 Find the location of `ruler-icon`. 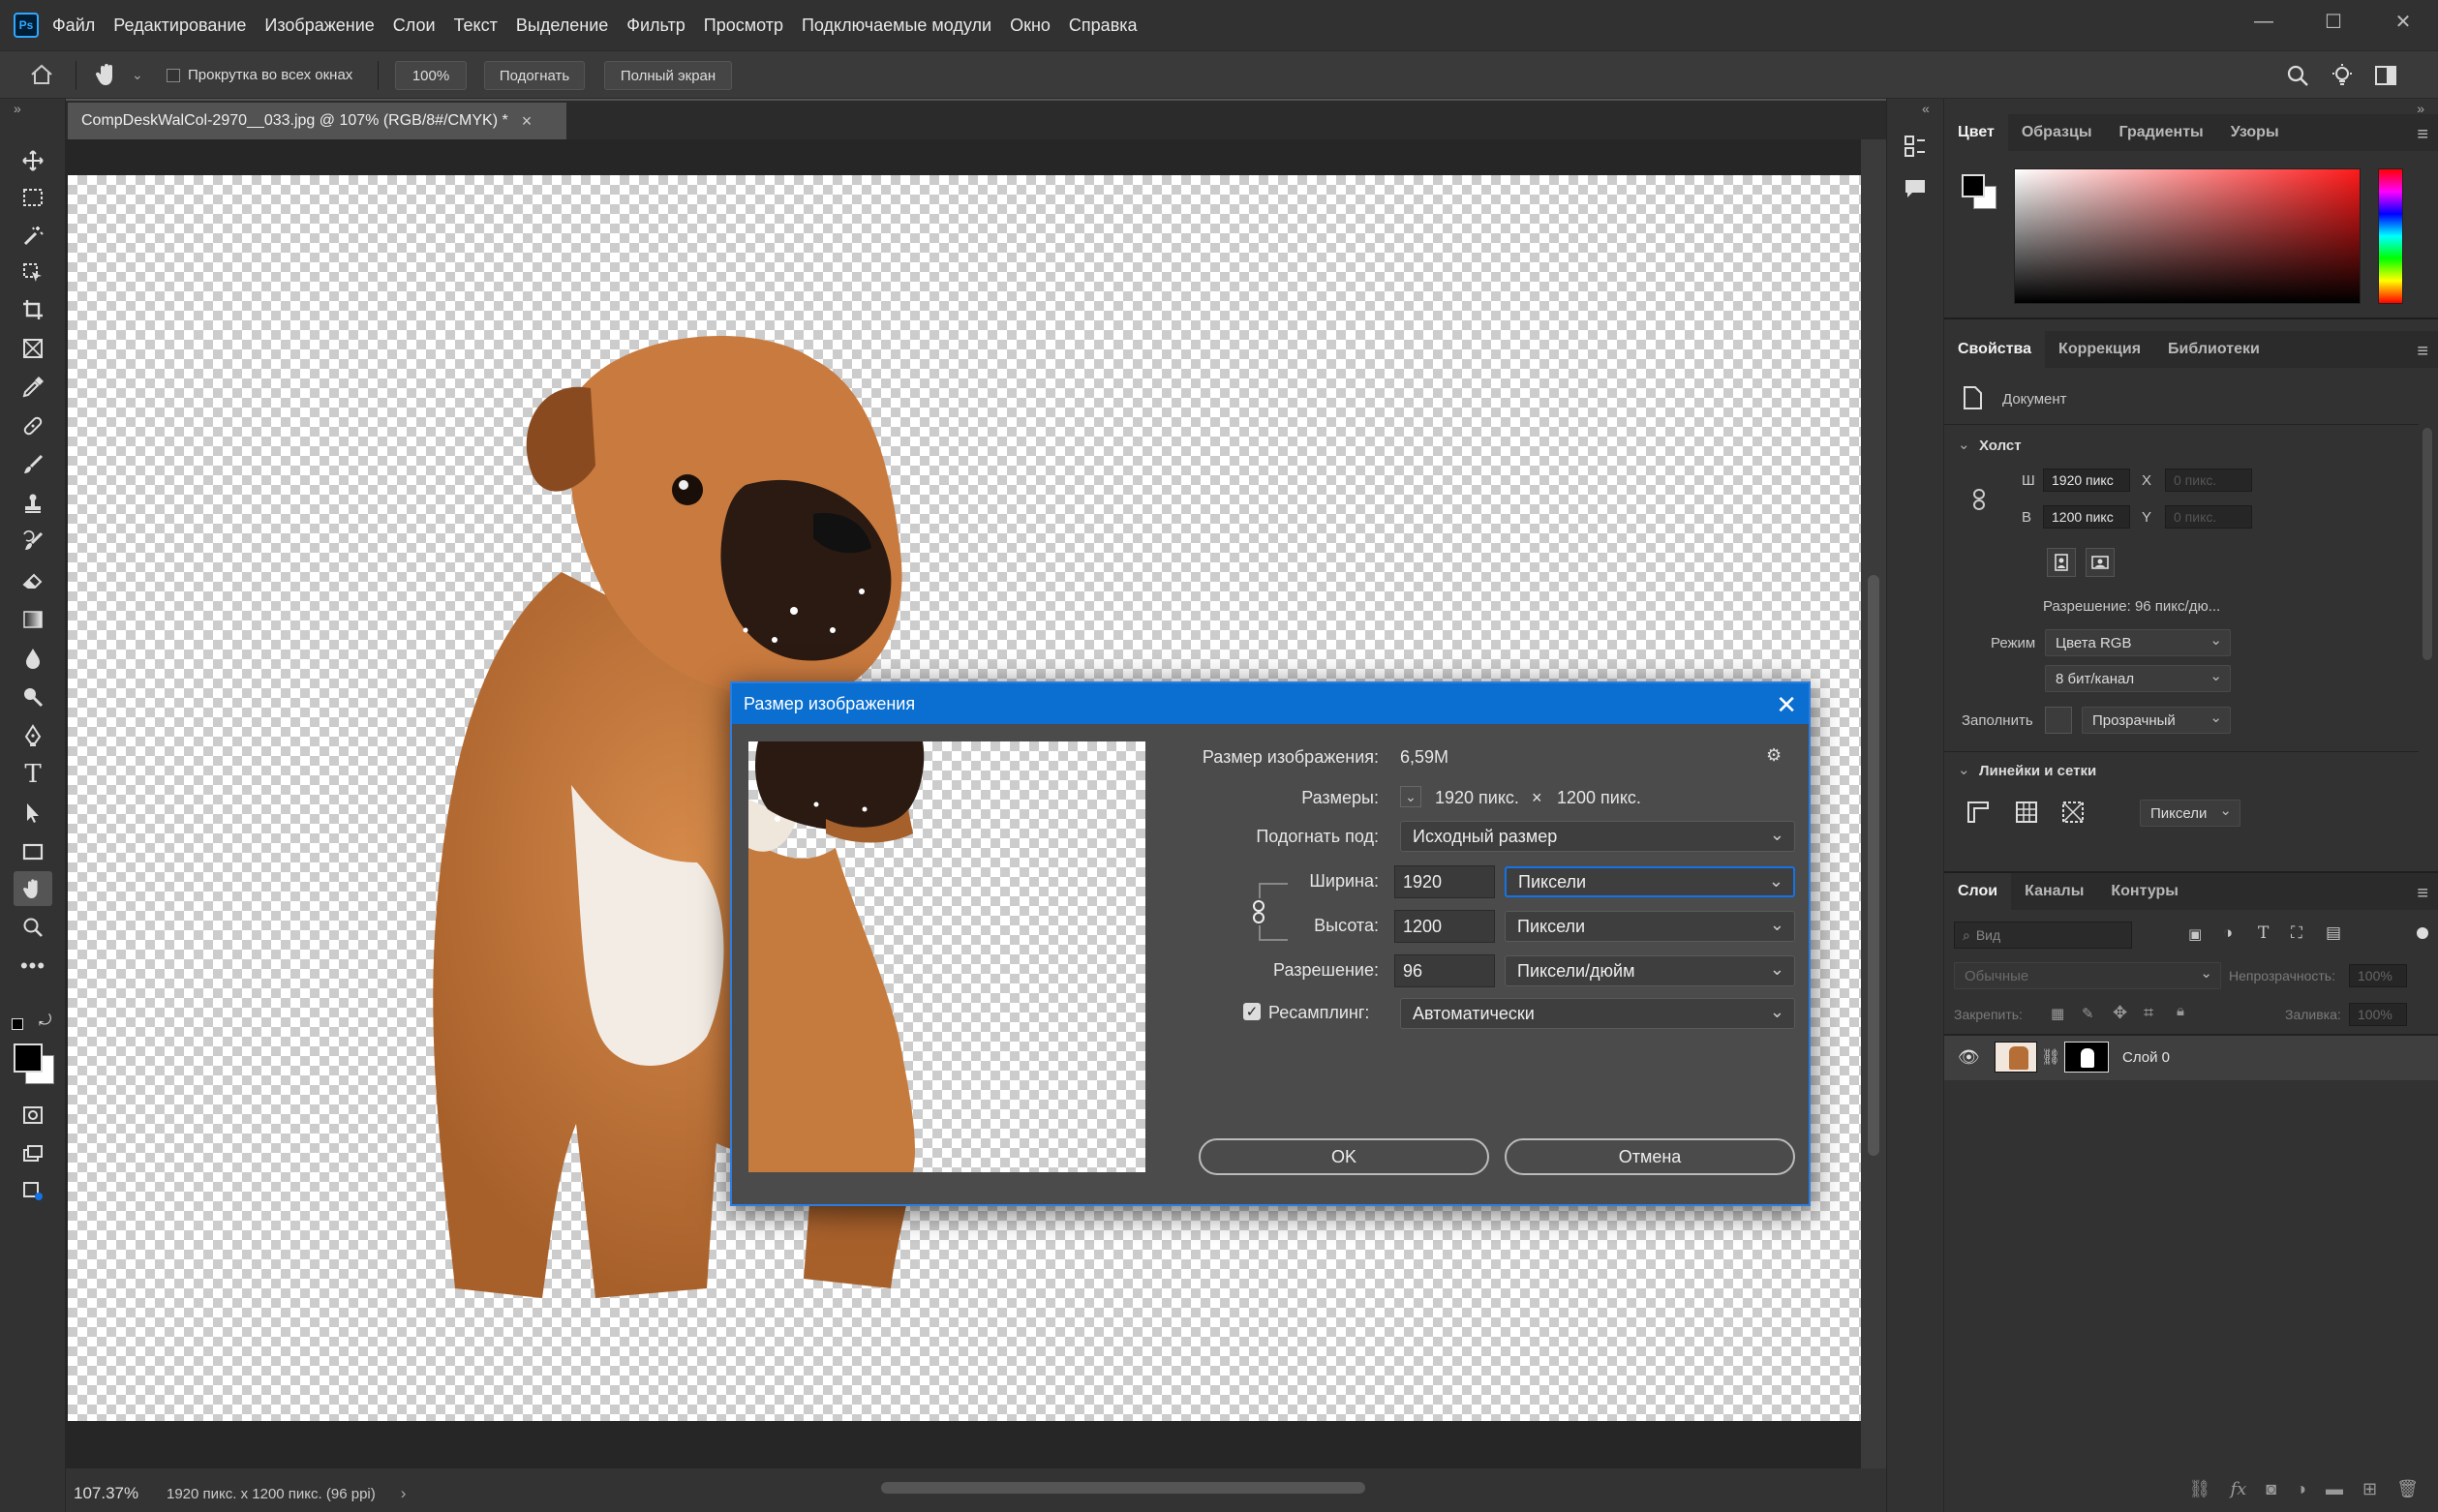

ruler-icon is located at coordinates (1978, 815).